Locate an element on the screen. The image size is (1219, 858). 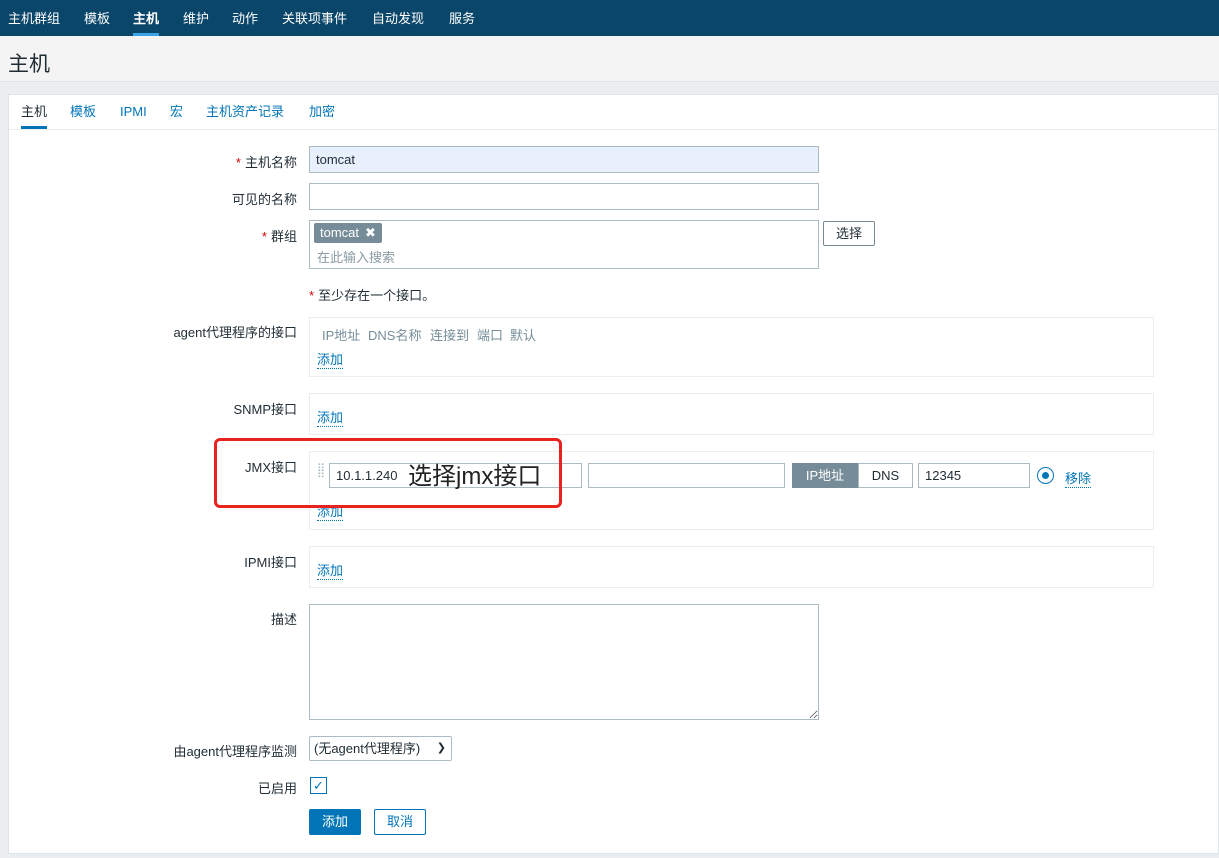
proxy-select-value: (无agent代理程序) is located at coordinates (367, 748).